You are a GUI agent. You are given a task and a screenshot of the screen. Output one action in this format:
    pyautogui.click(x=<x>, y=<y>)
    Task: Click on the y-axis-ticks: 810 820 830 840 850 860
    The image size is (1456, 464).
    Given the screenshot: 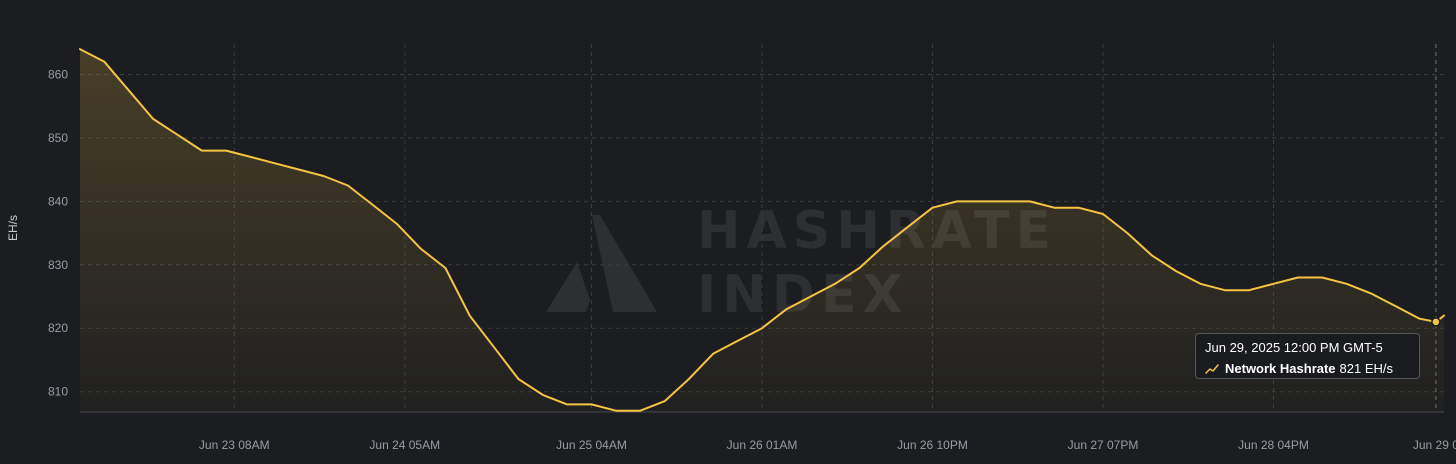 What is the action you would take?
    pyautogui.click(x=58, y=232)
    